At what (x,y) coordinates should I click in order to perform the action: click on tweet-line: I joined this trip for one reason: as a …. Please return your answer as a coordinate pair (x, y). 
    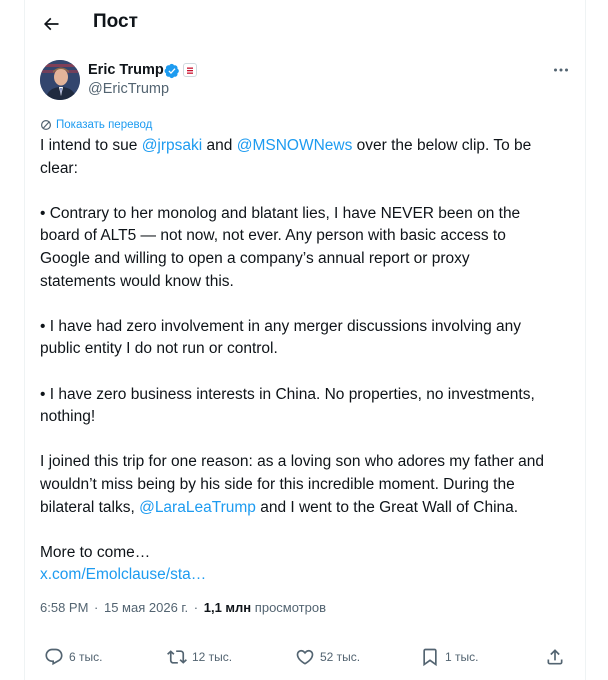
    Looking at the image, I should click on (305, 462).